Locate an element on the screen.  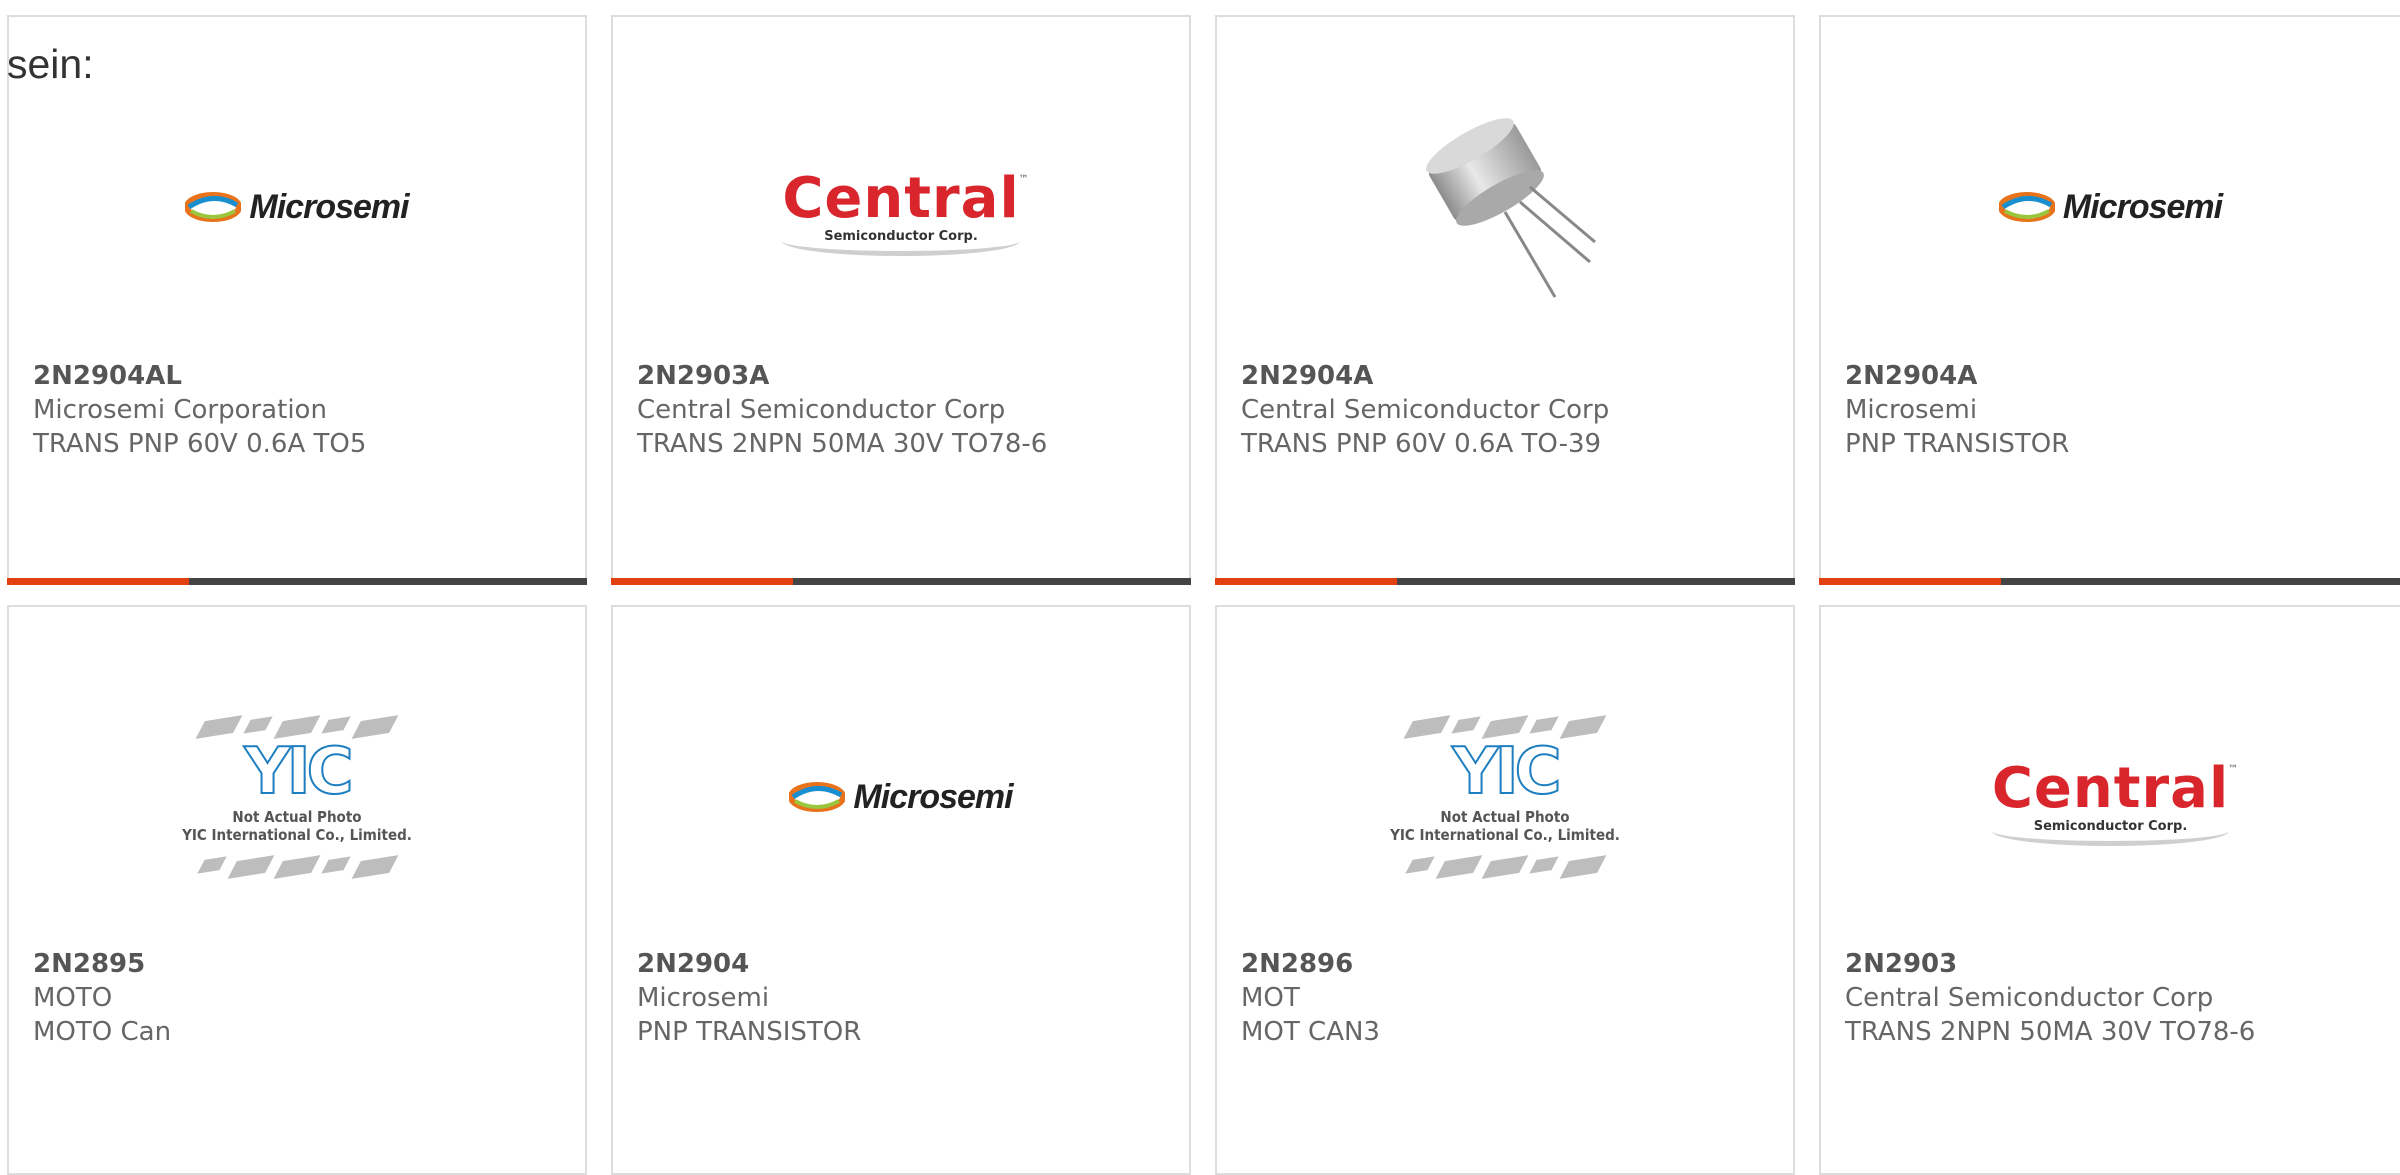
manufacturer: MOTO is located at coordinates (73, 998).